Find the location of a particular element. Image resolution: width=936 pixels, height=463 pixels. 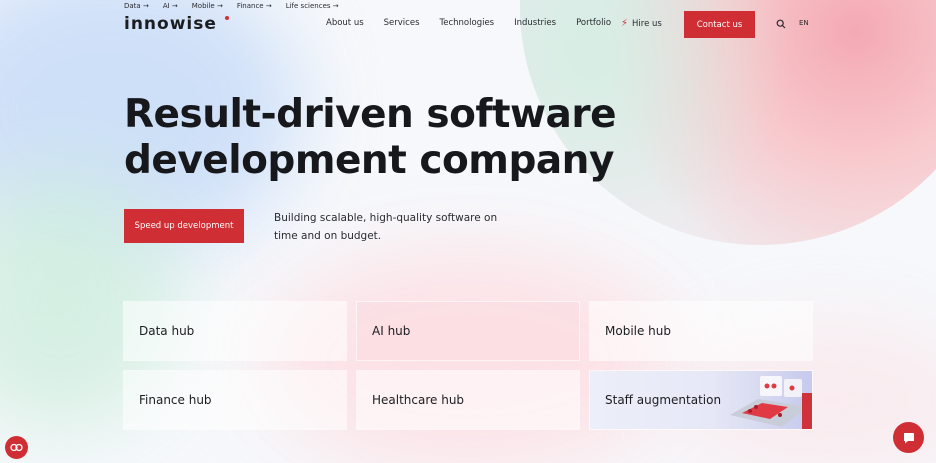

card-label: Healthcare hub is located at coordinates (418, 400).